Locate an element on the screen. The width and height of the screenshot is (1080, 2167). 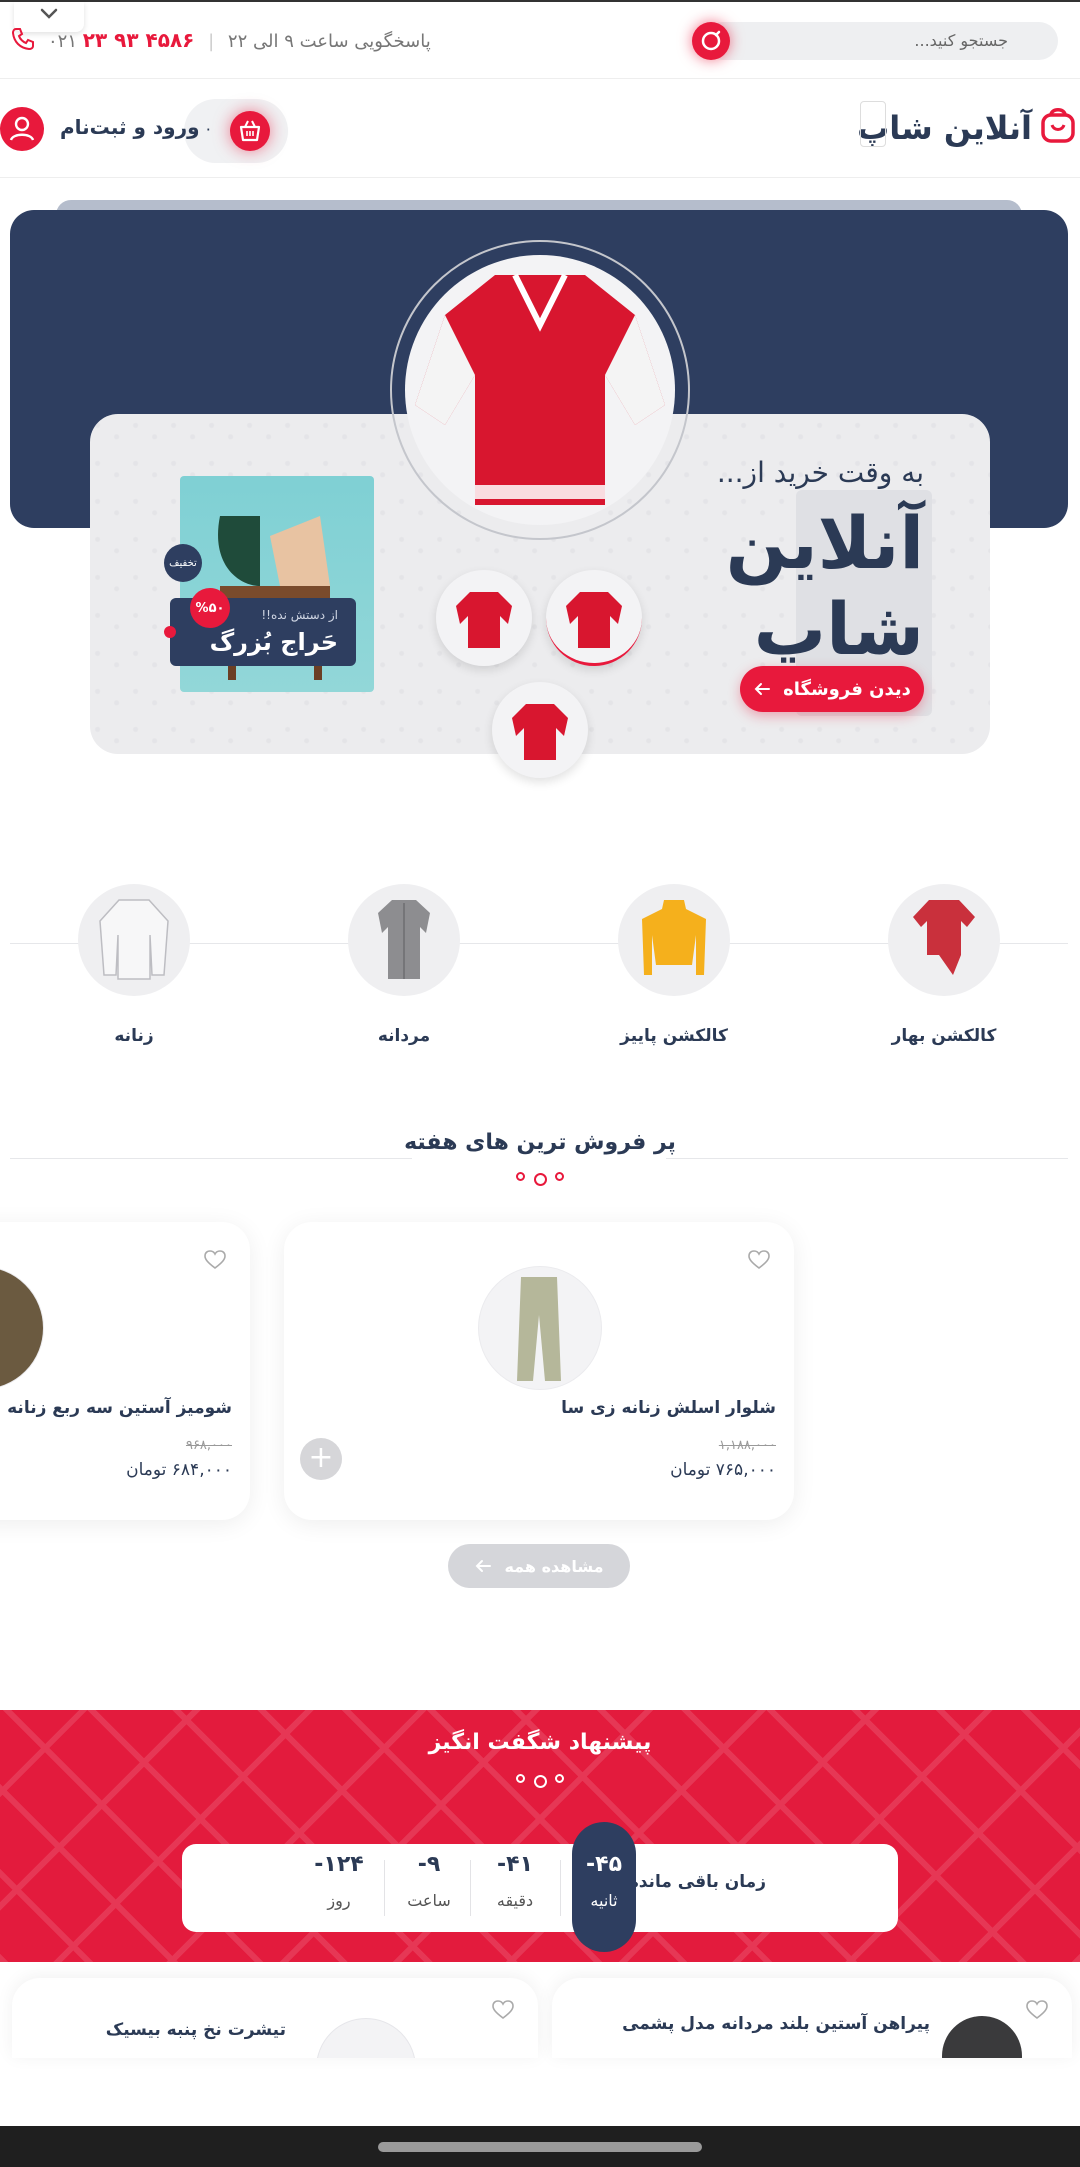
phone-code: ۰۲۱ is located at coordinates (63, 41).